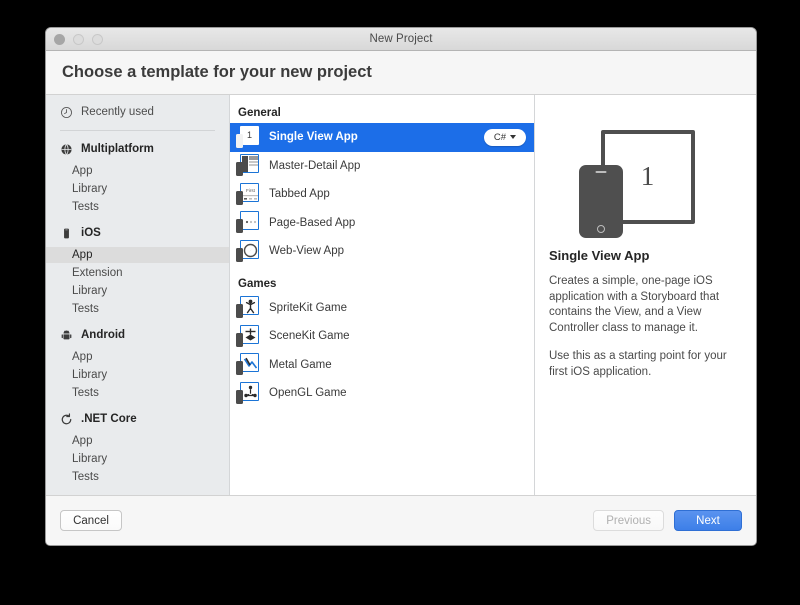 The image size is (800, 605). What do you see at coordinates (247, 222) in the screenshot?
I see `page-based-icon` at bounding box center [247, 222].